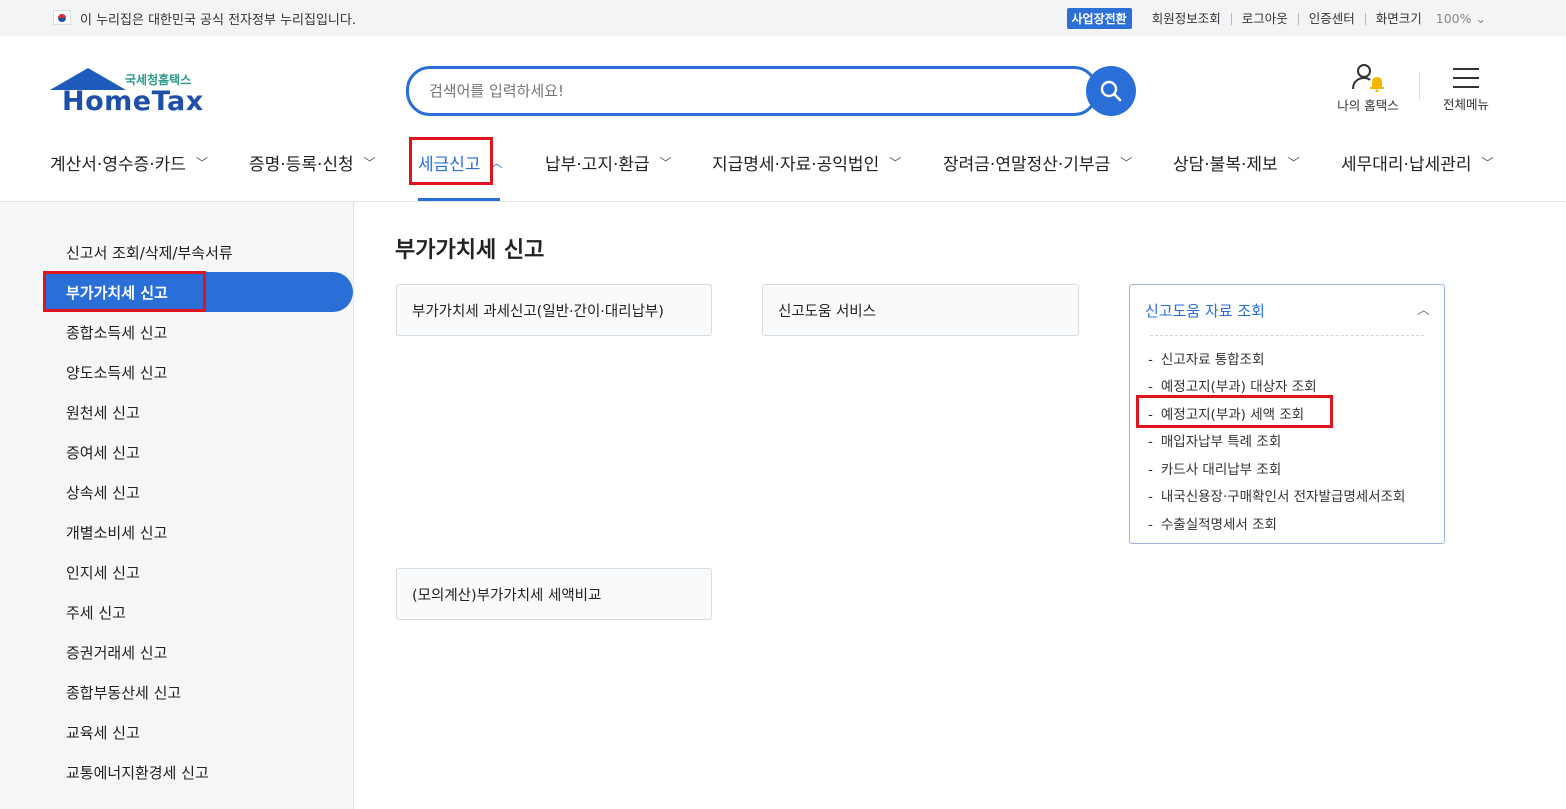 The height and width of the screenshot is (809, 1566). What do you see at coordinates (1099, 18) in the screenshot?
I see `business-switch-button: 사업장전환` at bounding box center [1099, 18].